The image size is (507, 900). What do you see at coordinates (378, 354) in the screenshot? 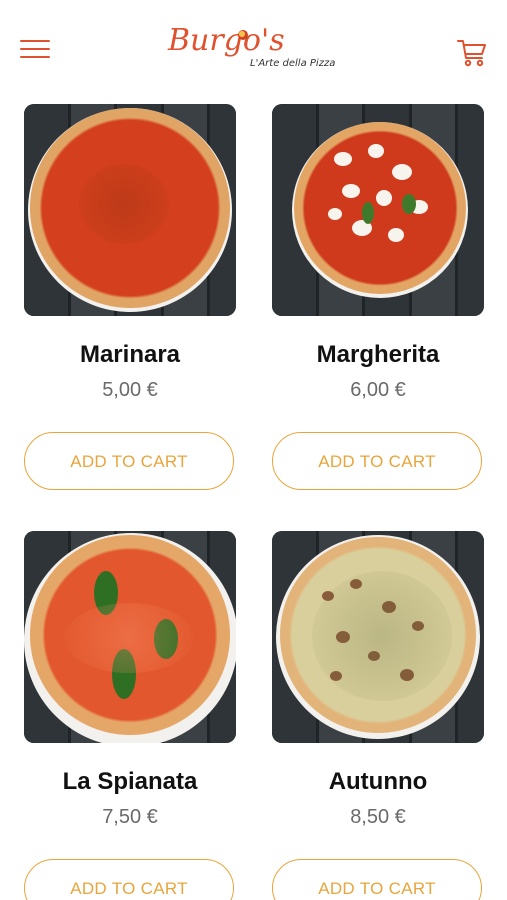
I see `product-name: Margherita` at bounding box center [378, 354].